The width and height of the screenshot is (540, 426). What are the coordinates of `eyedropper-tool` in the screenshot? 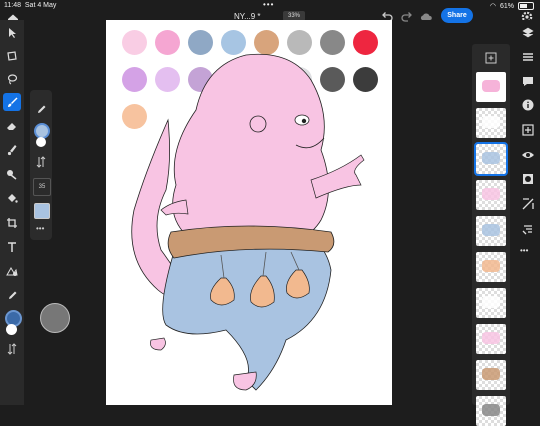 It's located at (12, 296).